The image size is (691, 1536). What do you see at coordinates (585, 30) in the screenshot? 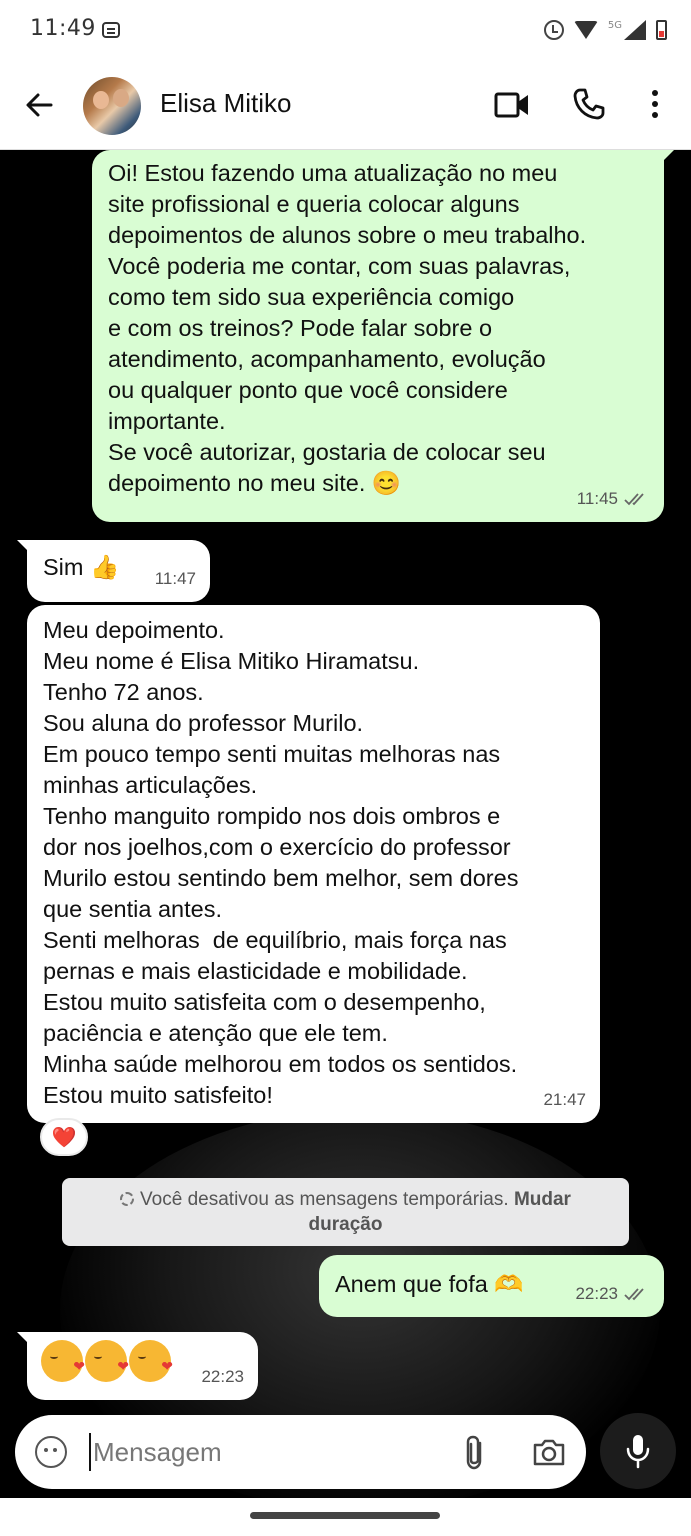
I see `wifi-icon` at bounding box center [585, 30].